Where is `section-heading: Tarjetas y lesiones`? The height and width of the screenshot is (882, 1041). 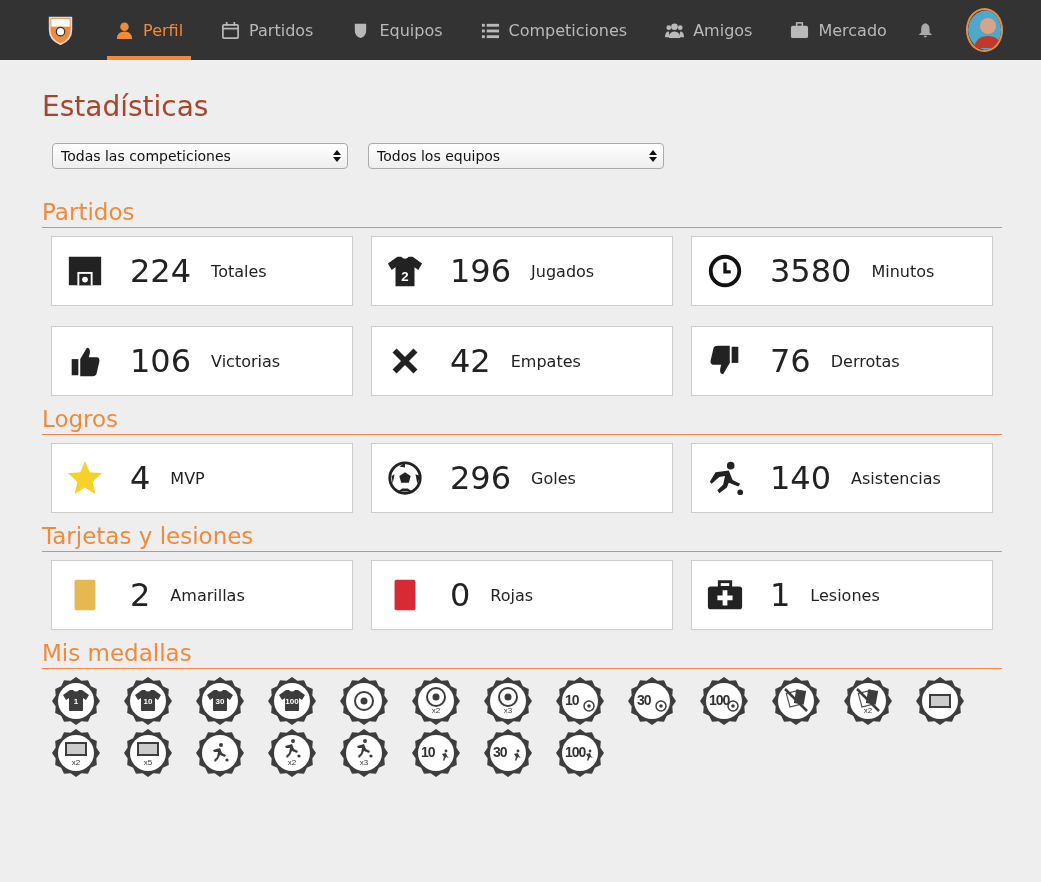 section-heading: Tarjetas y lesiones is located at coordinates (522, 536).